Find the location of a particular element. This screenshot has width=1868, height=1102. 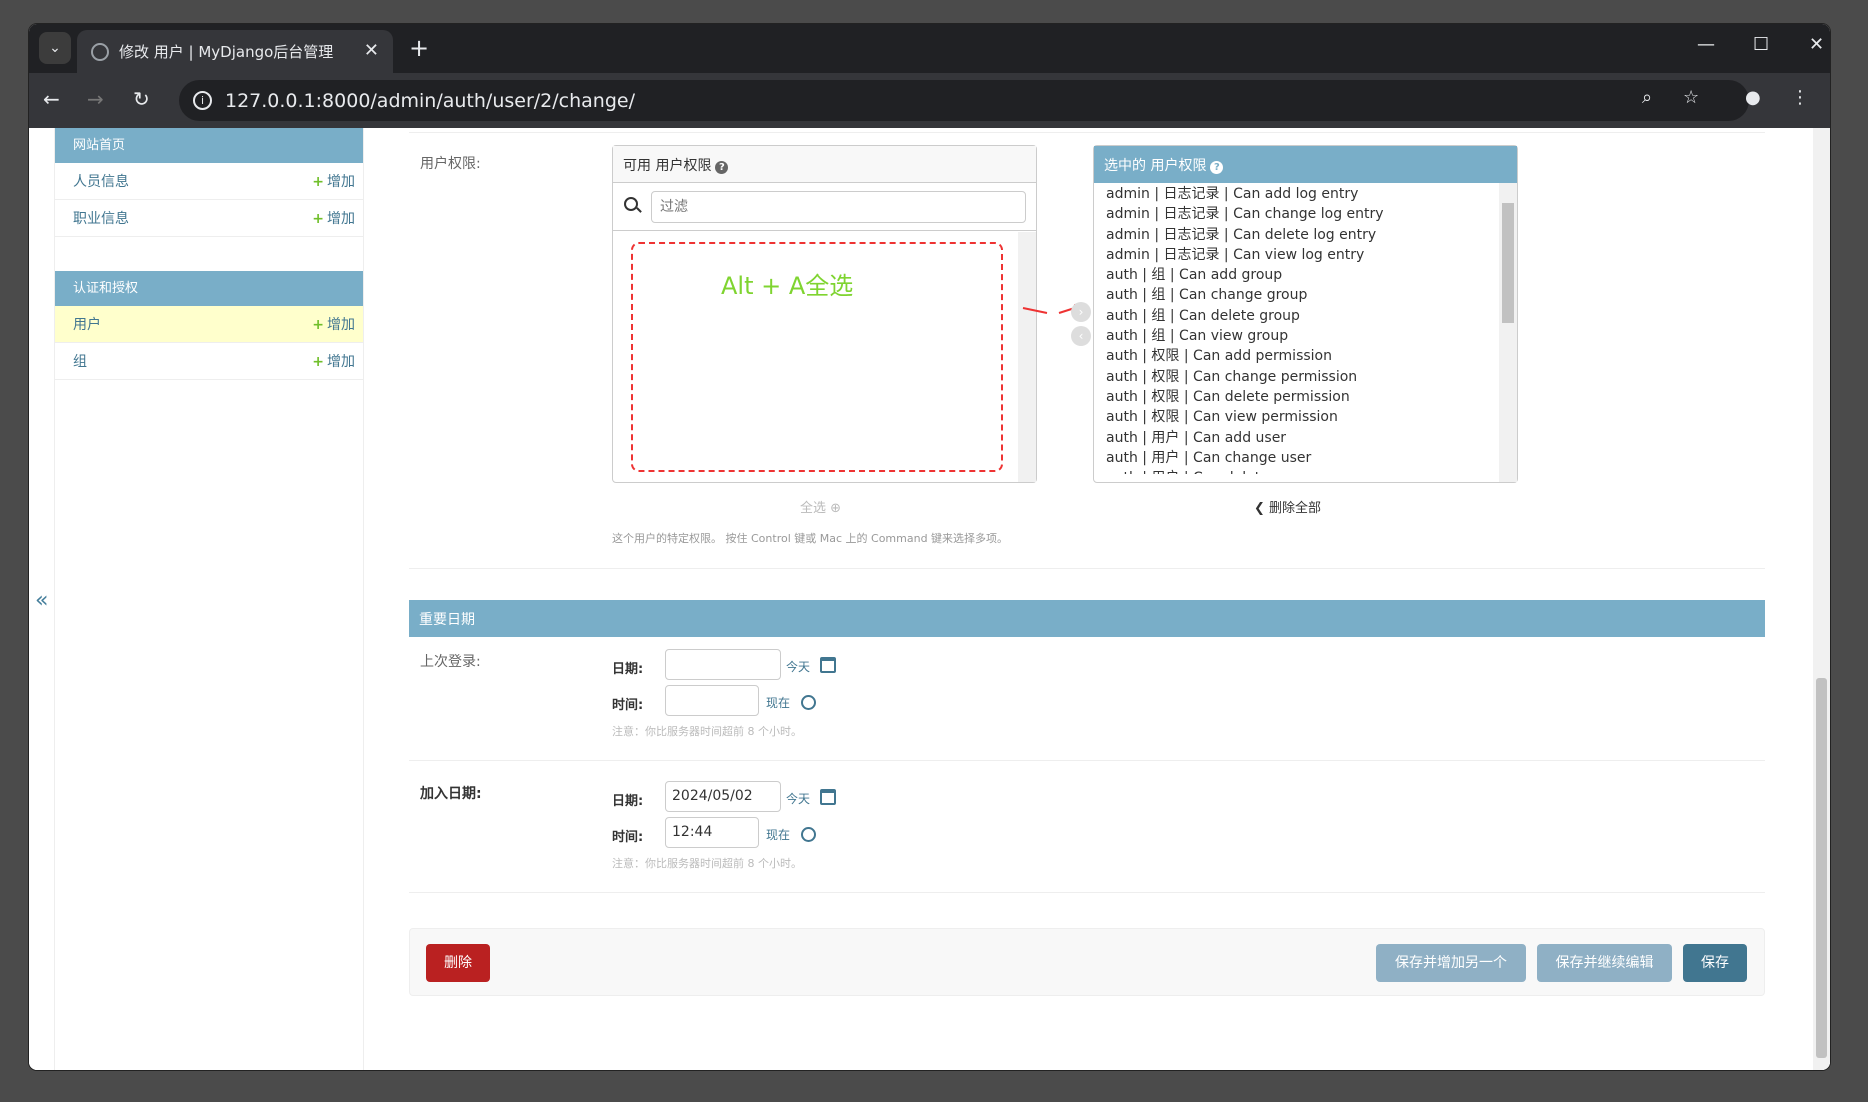

chosen-option: auth | 权限 | Can view permission is located at coordinates (1301, 417).